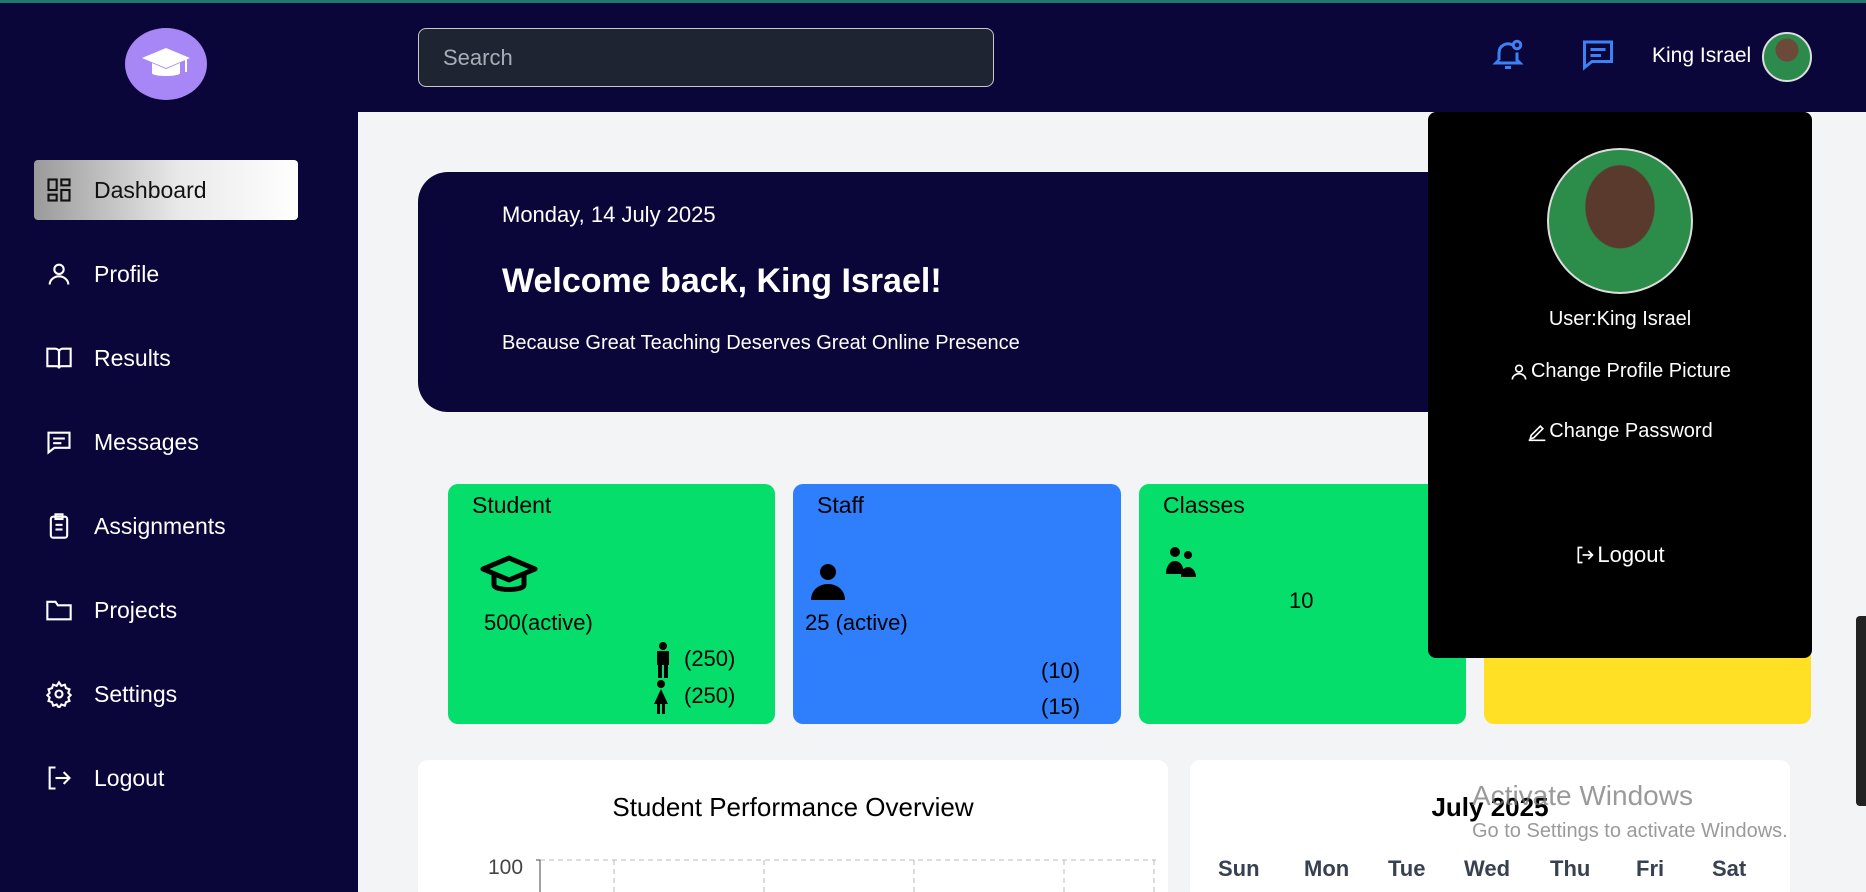  What do you see at coordinates (1582, 795) in the screenshot?
I see `activate-windows-watermark: Activate Windows` at bounding box center [1582, 795].